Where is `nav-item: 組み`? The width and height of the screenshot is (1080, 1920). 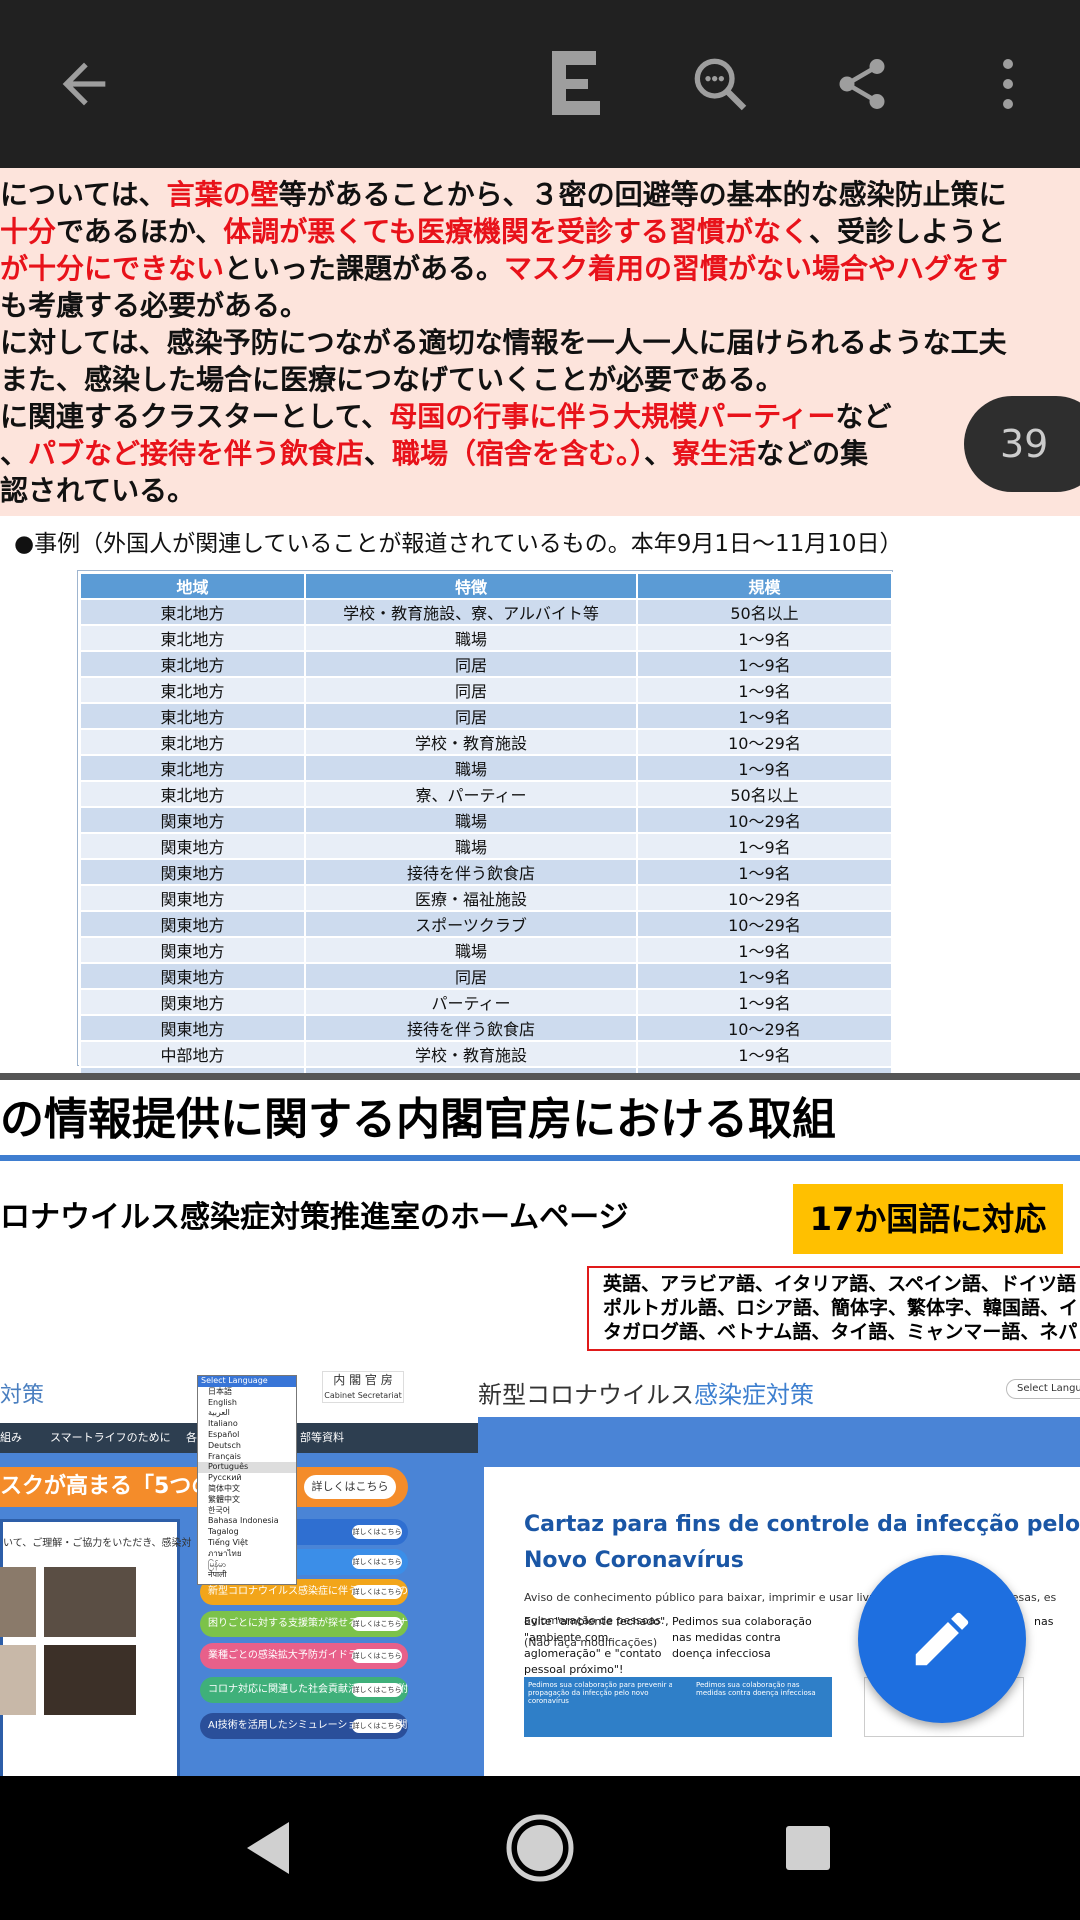
nav-item: 組み is located at coordinates (11, 1437).